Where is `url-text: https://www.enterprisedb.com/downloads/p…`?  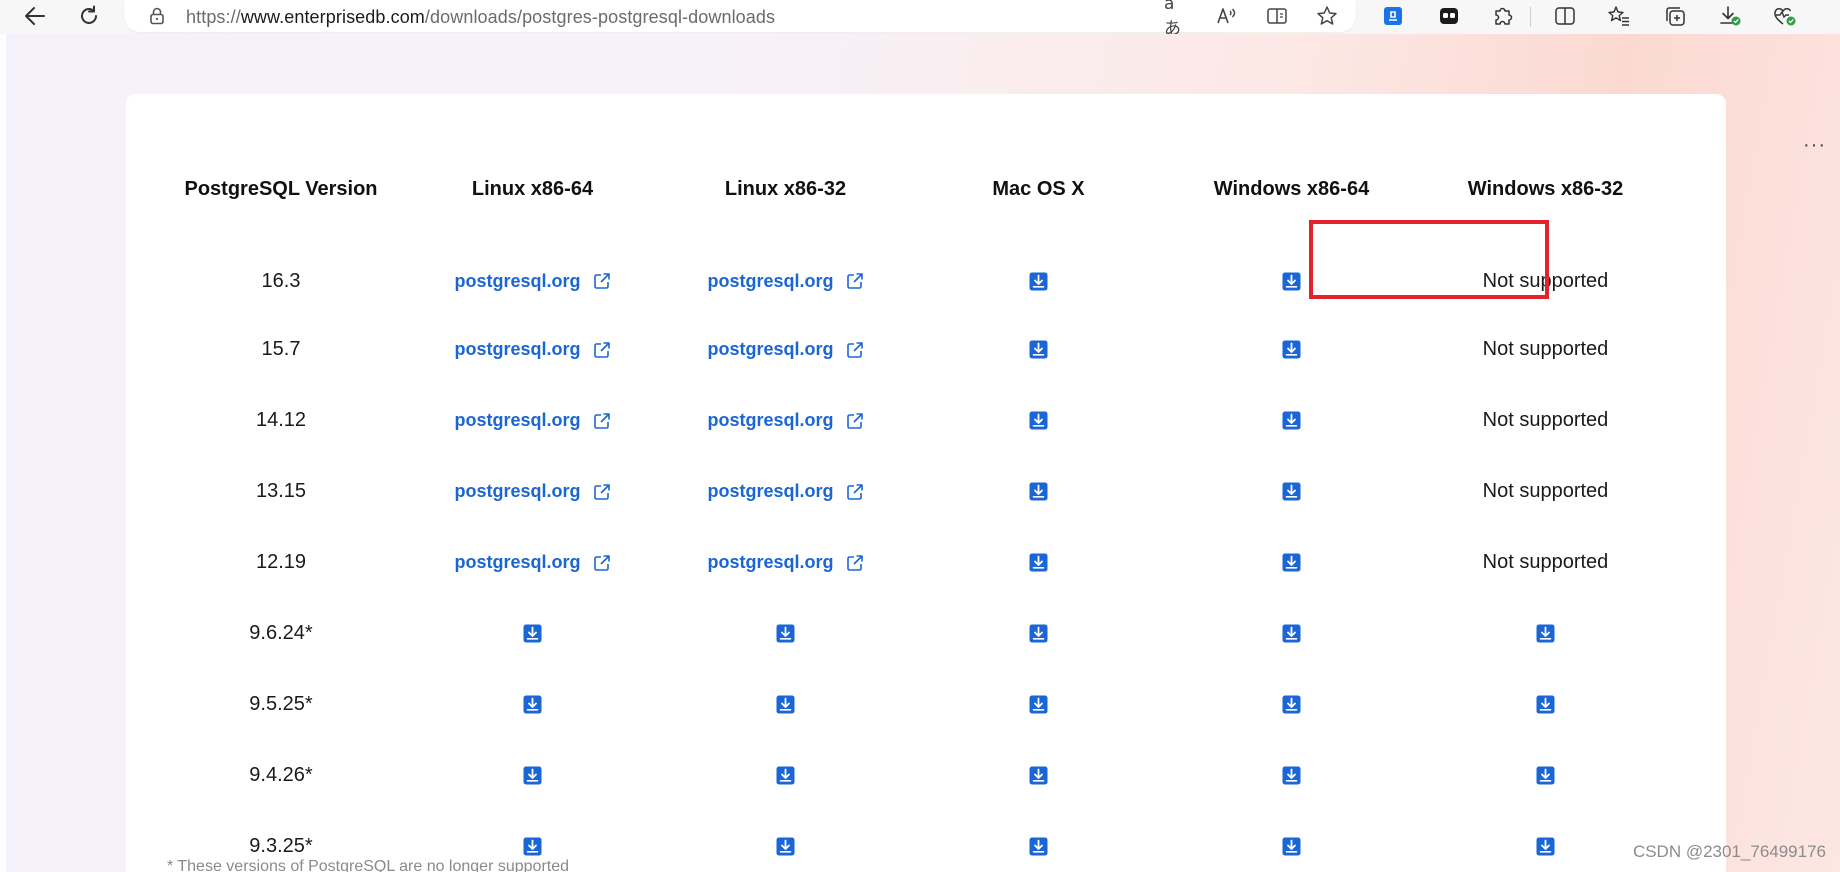 url-text: https://www.enterprisedb.com/downloads/p… is located at coordinates (480, 17).